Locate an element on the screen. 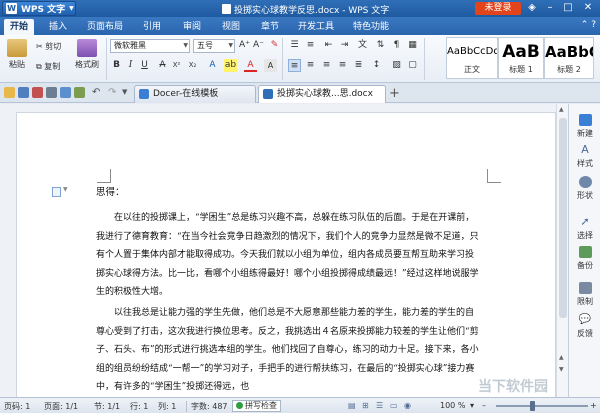  format-painter-button: 格式刷 is located at coordinates (87, 54).